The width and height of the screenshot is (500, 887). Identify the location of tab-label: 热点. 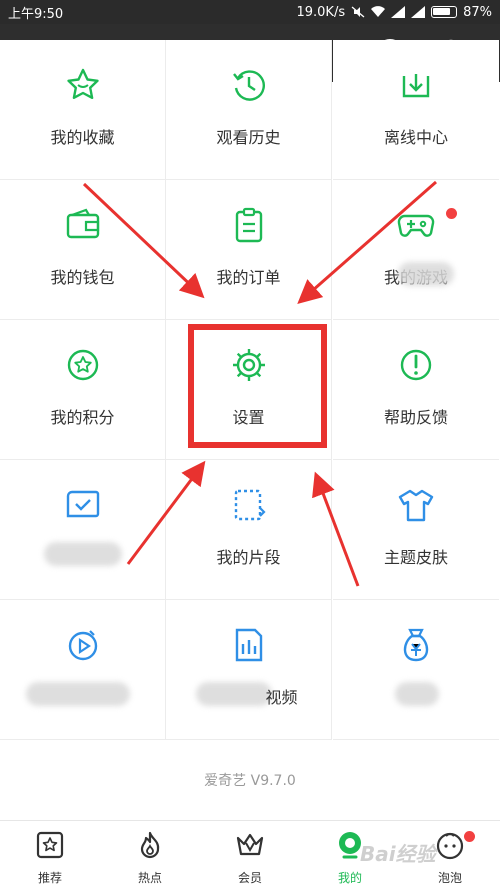
(149, 878).